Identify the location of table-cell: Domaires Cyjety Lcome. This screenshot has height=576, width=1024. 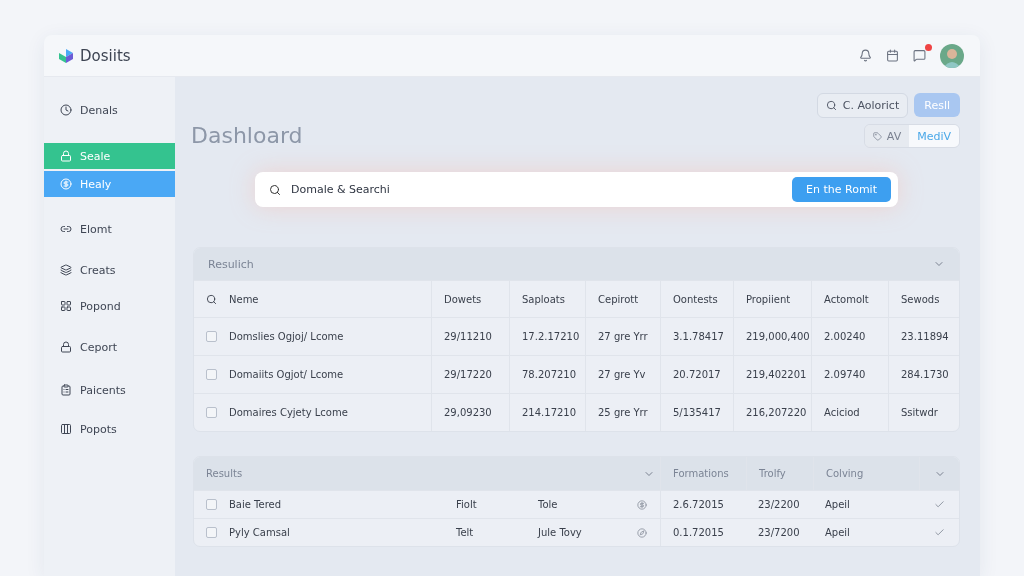
(288, 412).